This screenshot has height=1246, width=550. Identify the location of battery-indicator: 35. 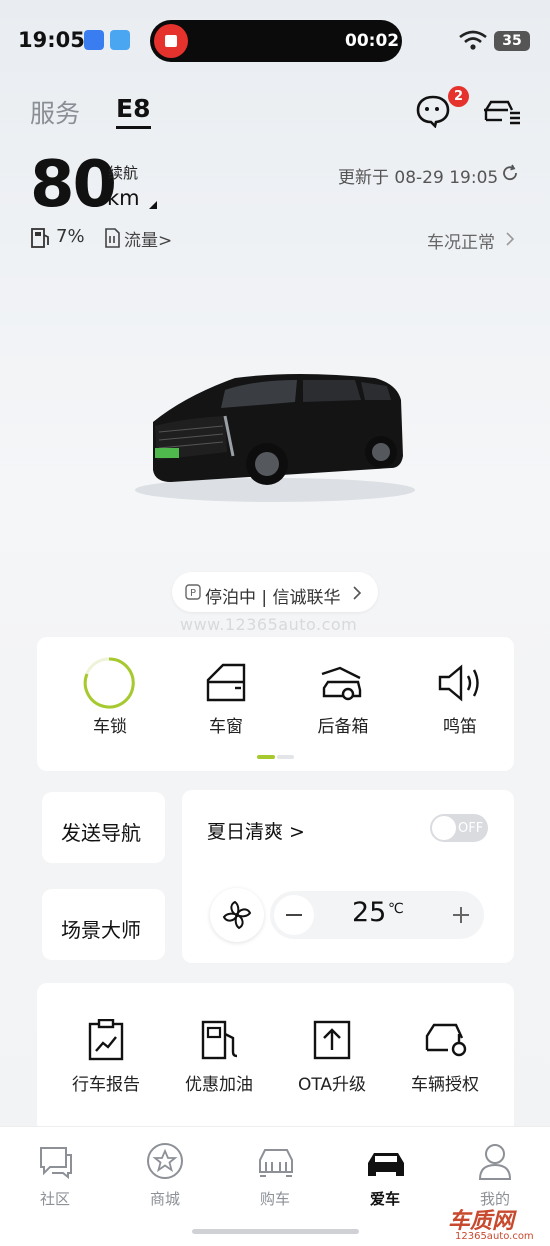
(512, 41).